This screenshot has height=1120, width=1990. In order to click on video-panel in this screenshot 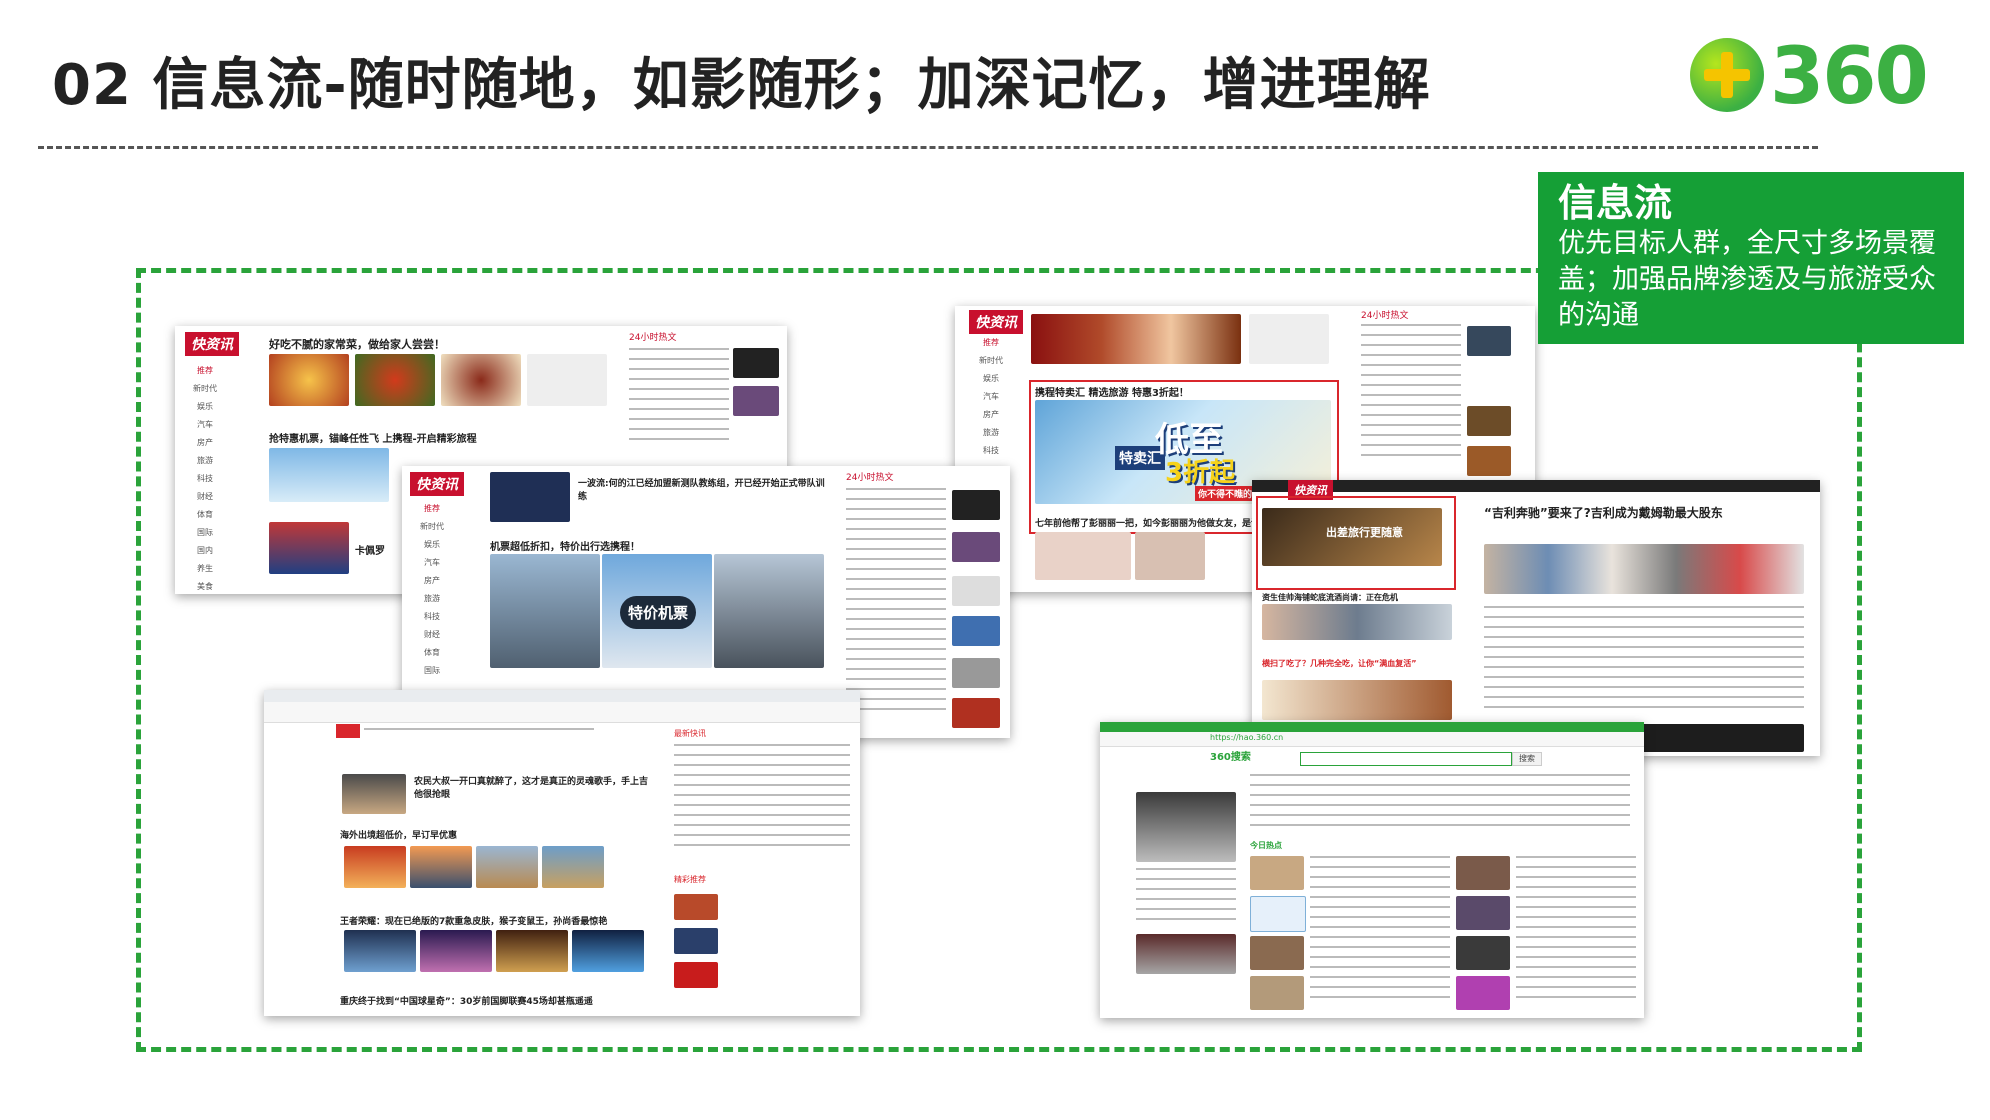, I will do `click(1186, 954)`.